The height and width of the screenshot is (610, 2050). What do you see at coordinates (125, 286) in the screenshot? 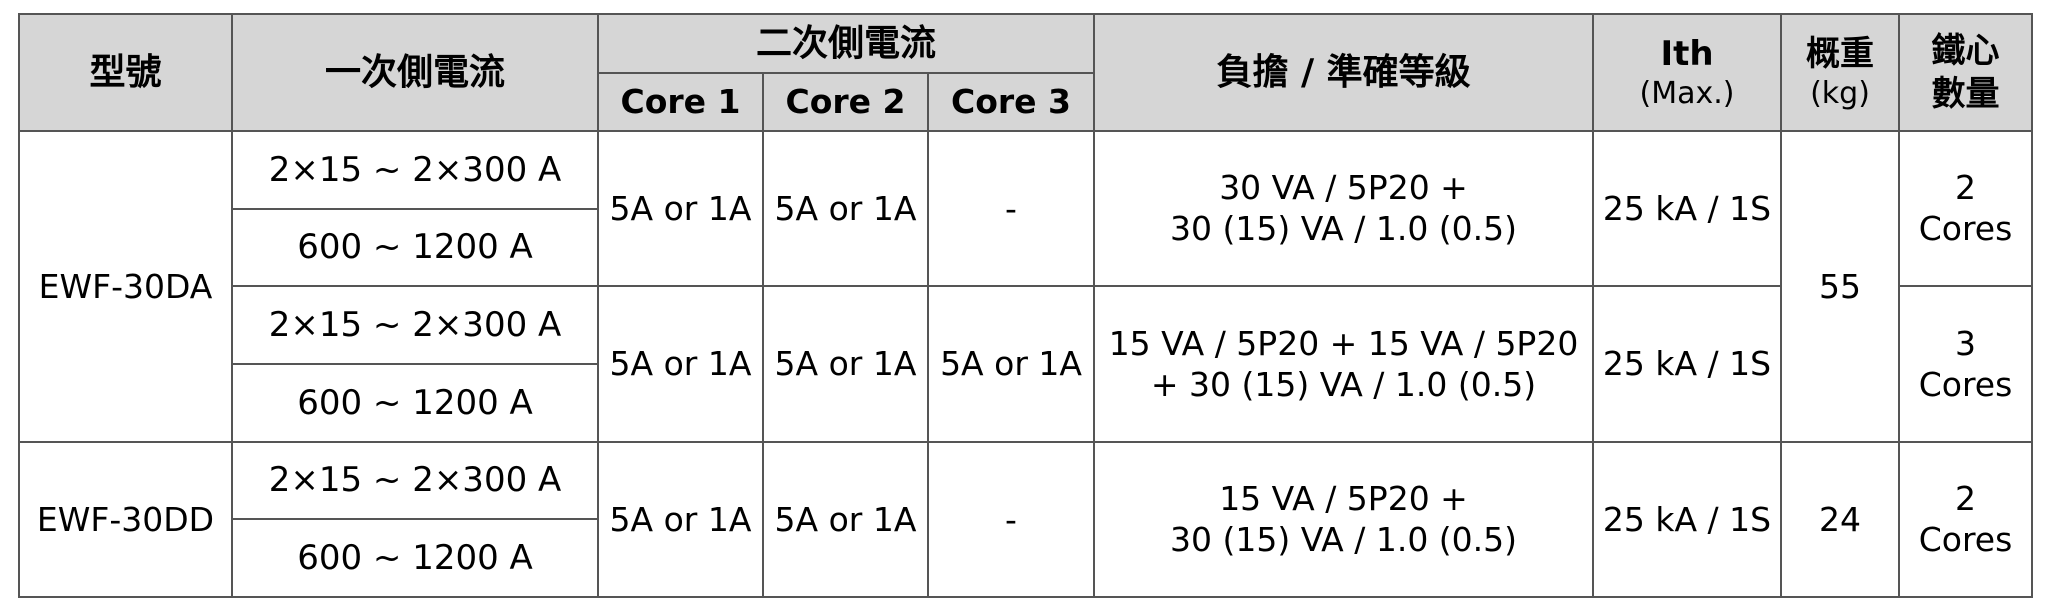
I see `model-cell: EWF-30DA` at bounding box center [125, 286].